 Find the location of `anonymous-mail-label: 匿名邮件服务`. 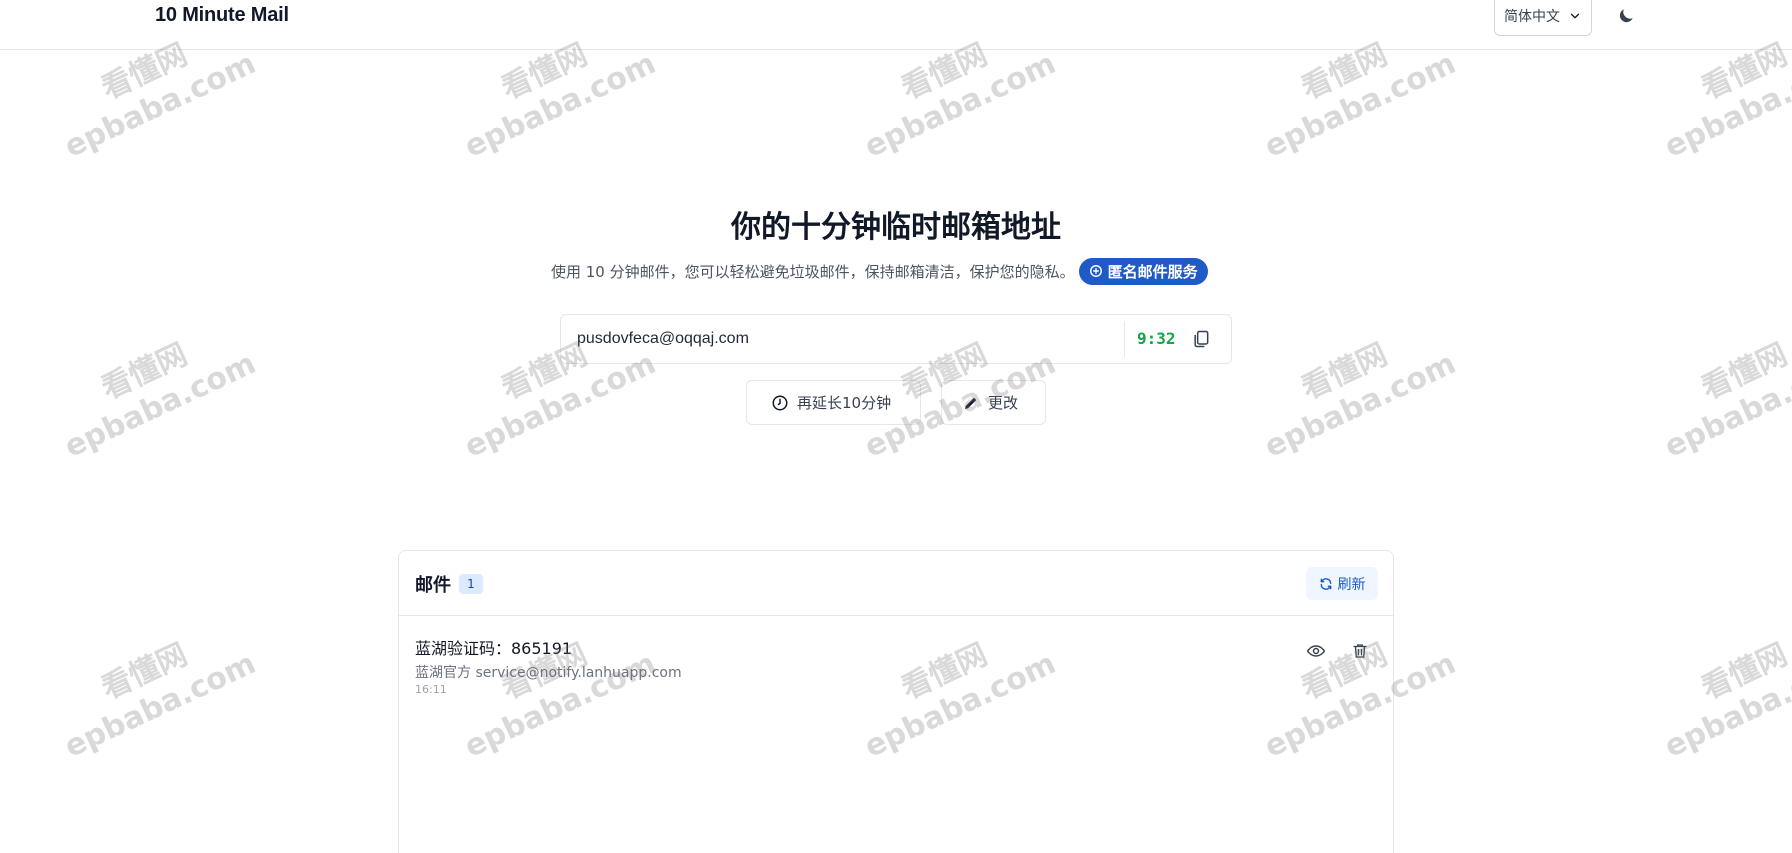

anonymous-mail-label: 匿名邮件服务 is located at coordinates (1152, 271).